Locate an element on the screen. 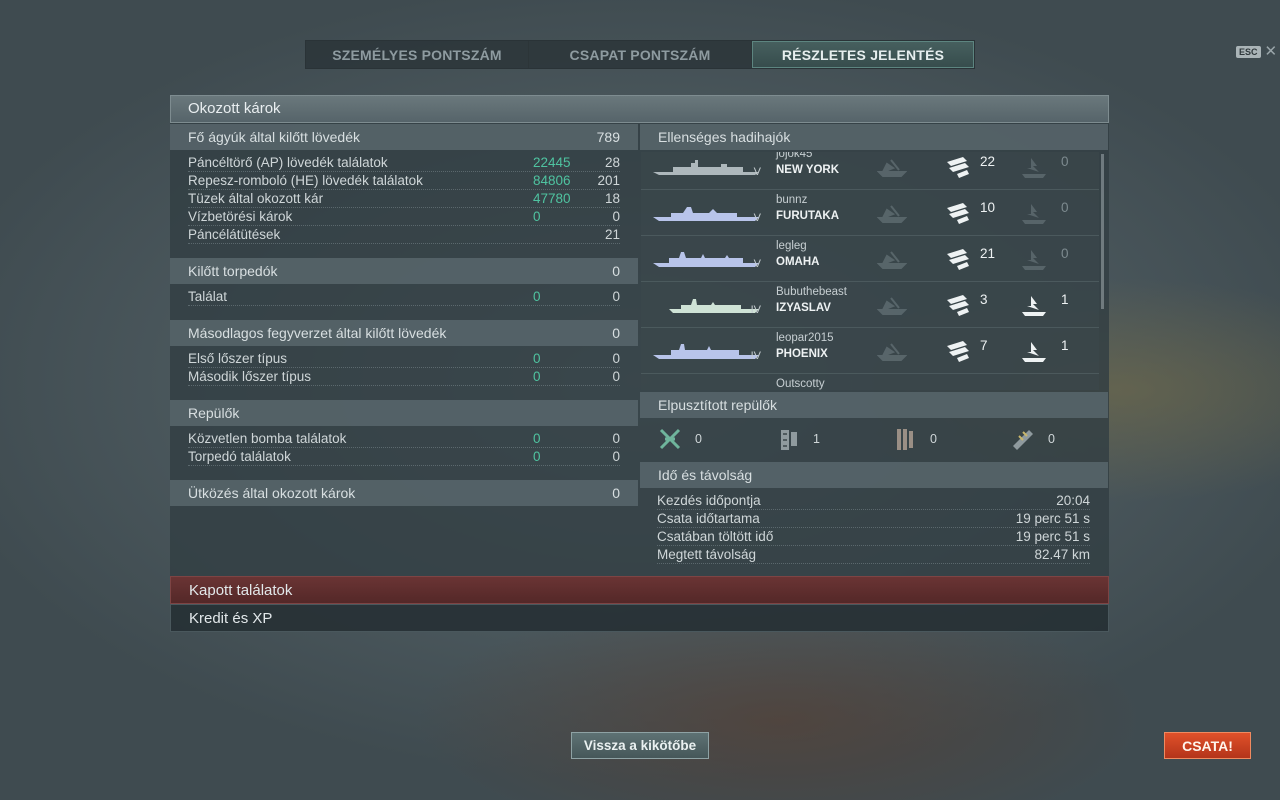 This screenshot has width=1280, height=800. table-row: Vízbetörési károk 0 0 is located at coordinates (404, 217).